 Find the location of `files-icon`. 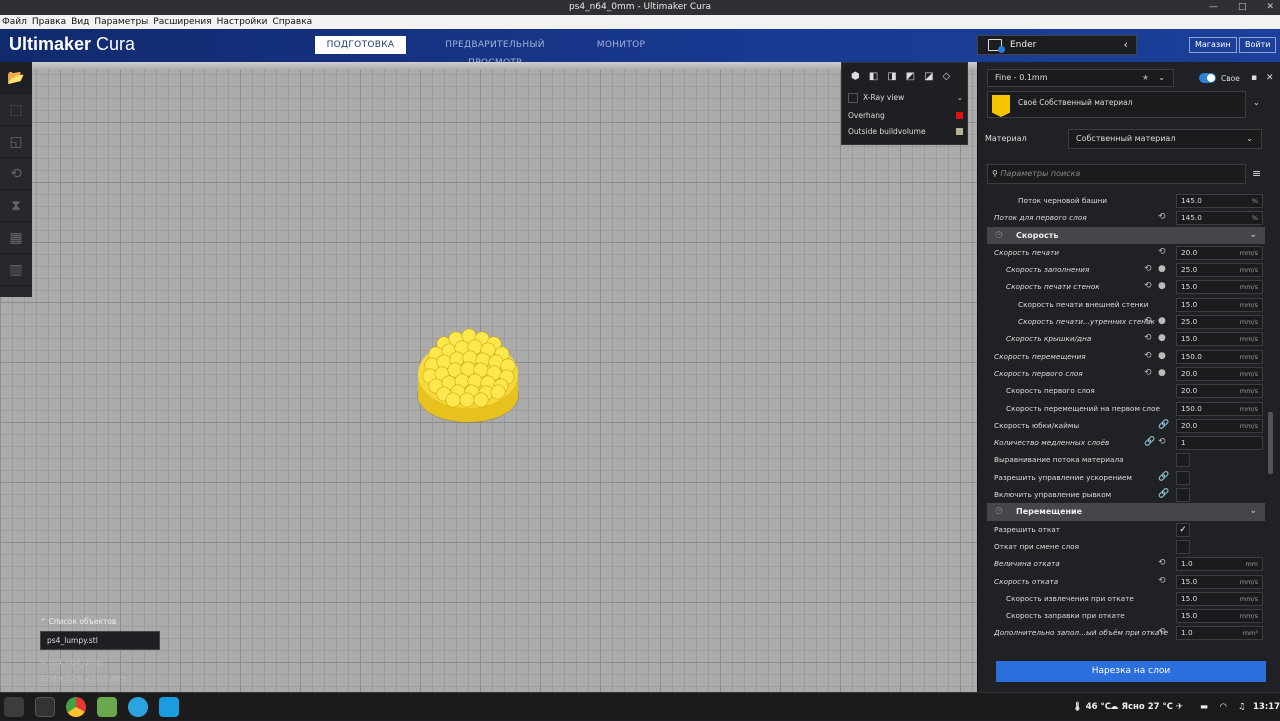

files-icon is located at coordinates (107, 707).